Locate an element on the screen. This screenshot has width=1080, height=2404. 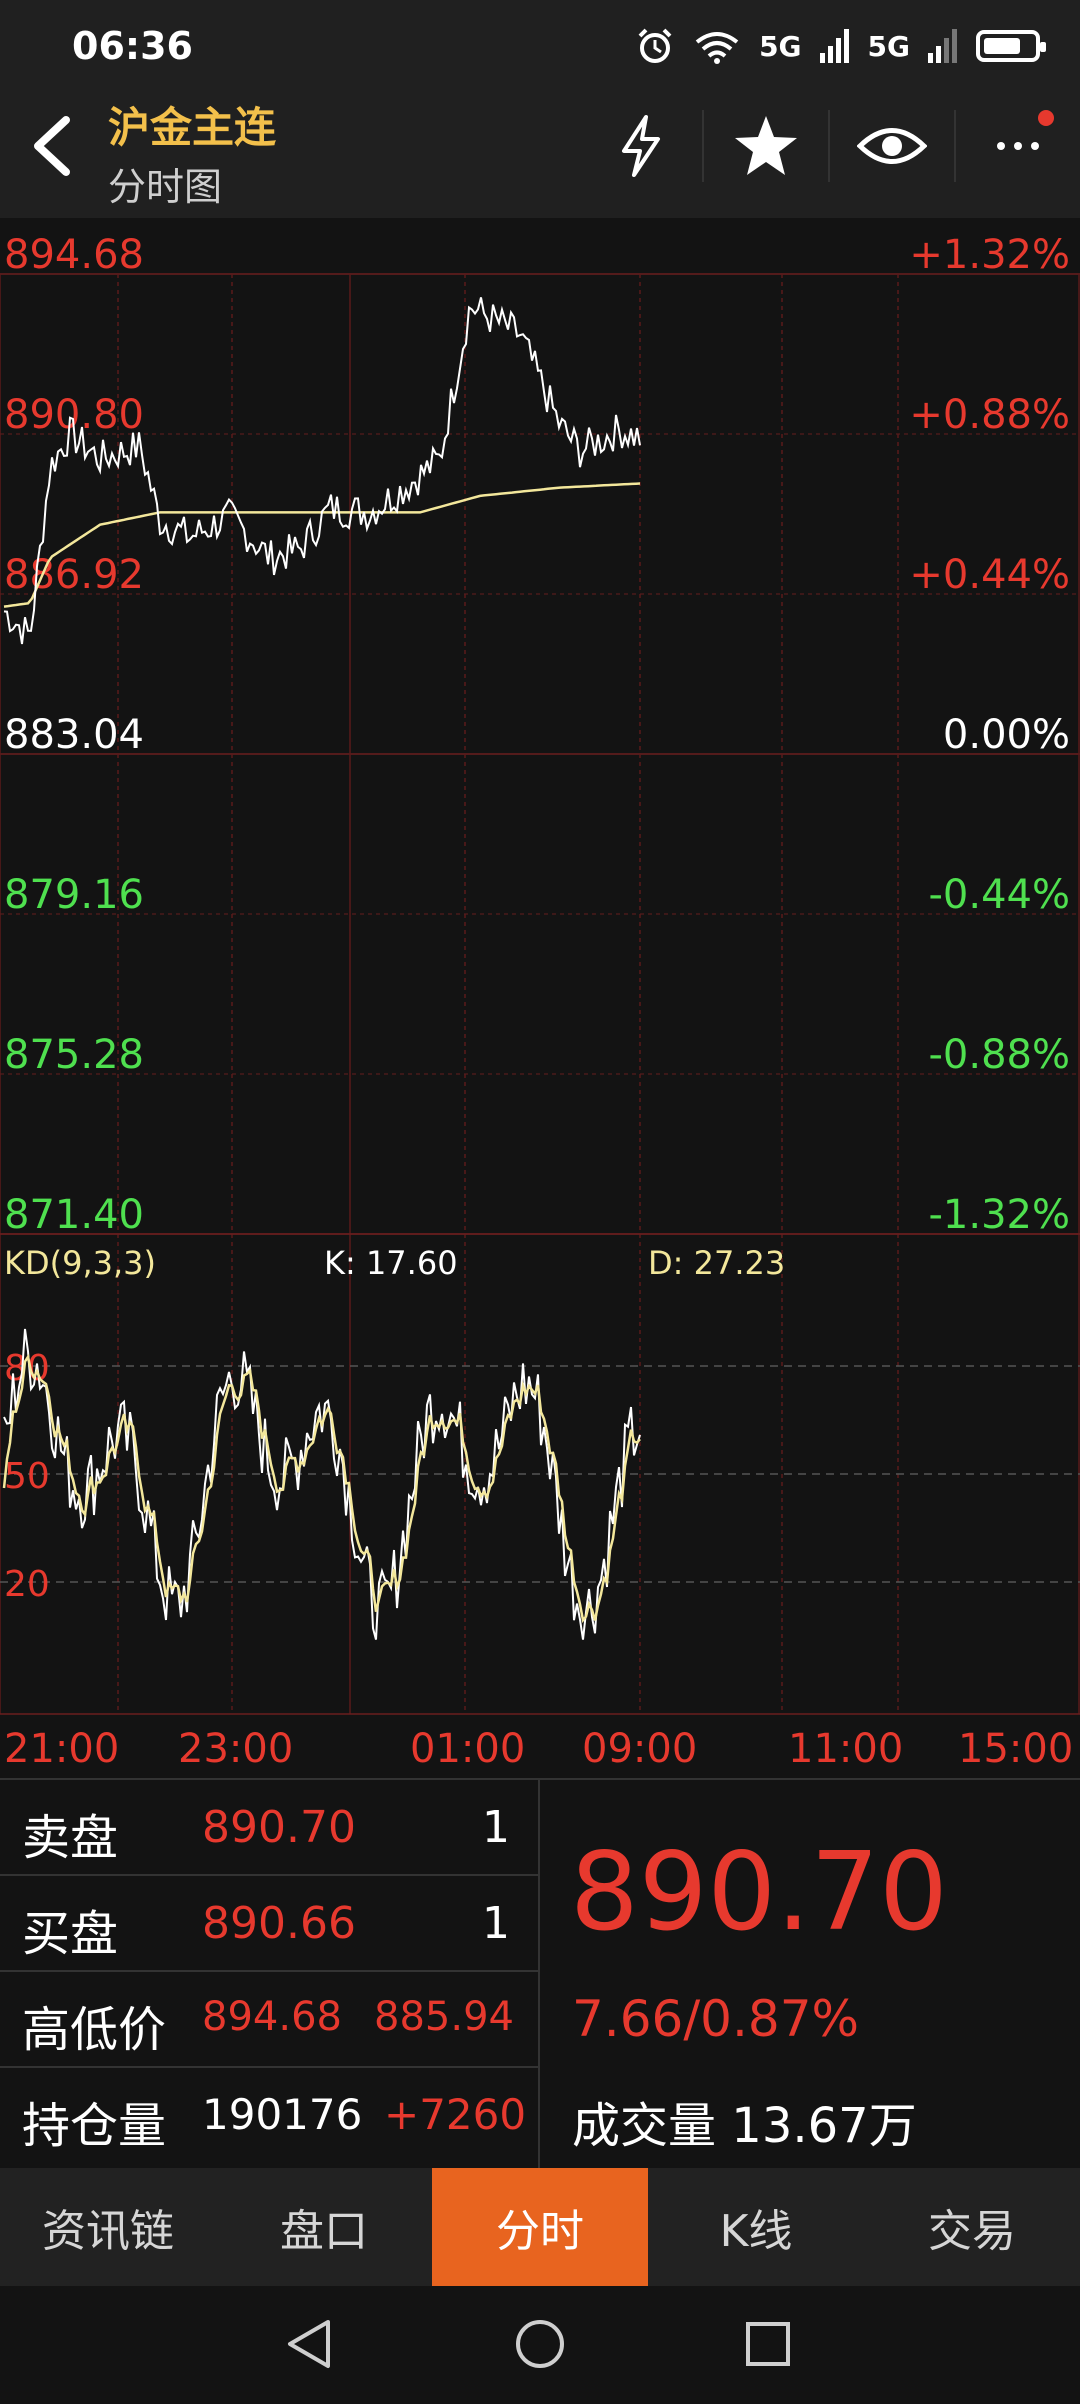
time-axis-label: 01:00 is located at coordinates (467, 1749).